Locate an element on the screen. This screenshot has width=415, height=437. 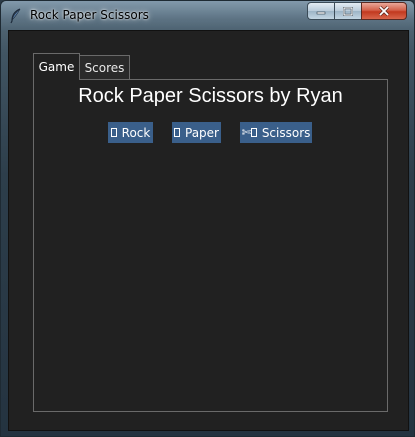
scissors-button-label: Scissors is located at coordinates (286, 132).